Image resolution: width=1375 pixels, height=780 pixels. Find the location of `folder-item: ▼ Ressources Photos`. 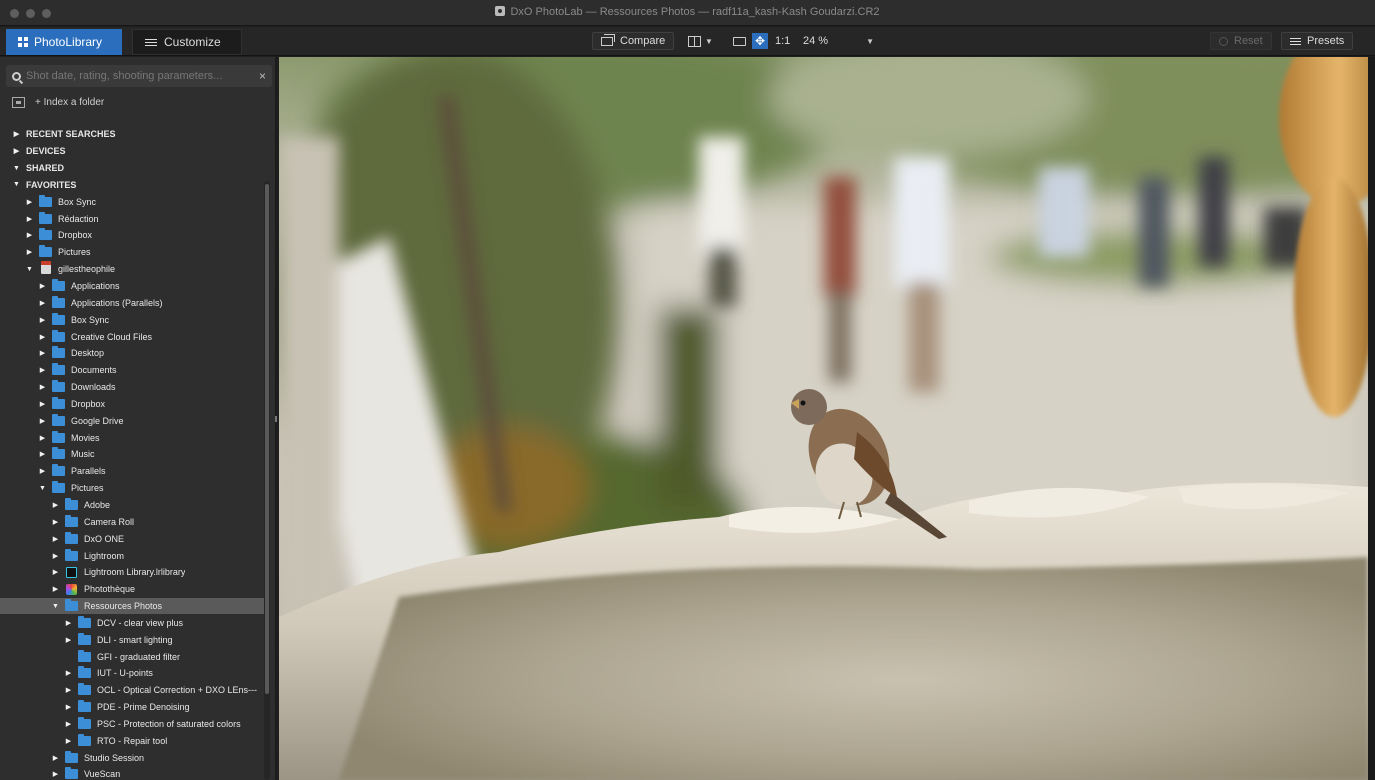

folder-item: ▼ Ressources Photos is located at coordinates (133, 606).